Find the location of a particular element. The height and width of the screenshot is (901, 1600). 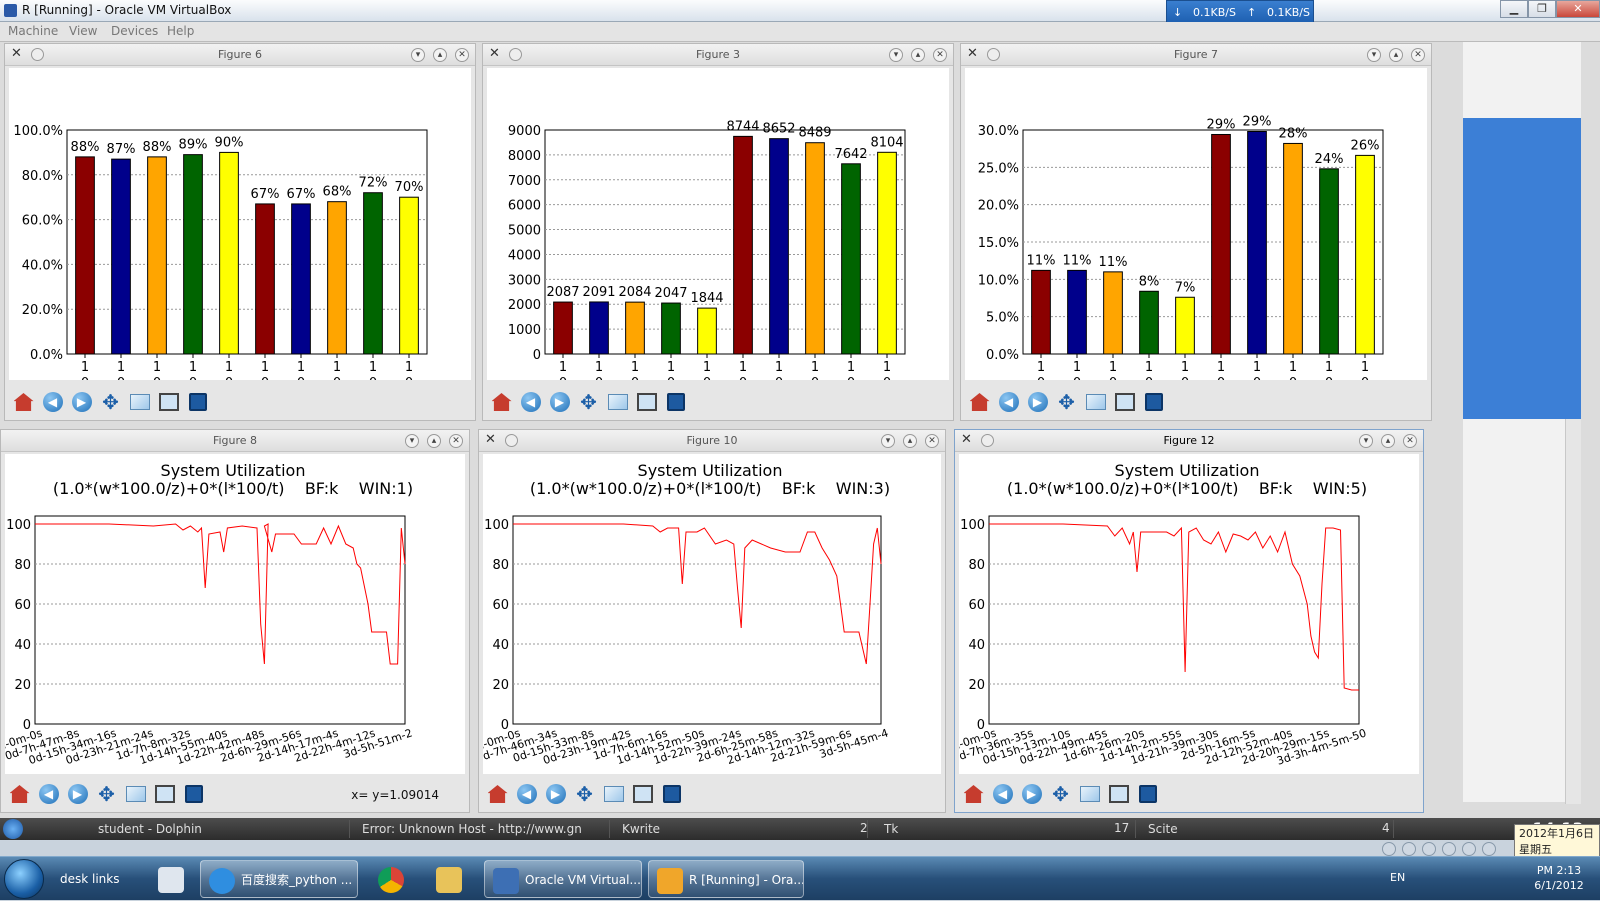

language-indicator: EN is located at coordinates (1397, 877).